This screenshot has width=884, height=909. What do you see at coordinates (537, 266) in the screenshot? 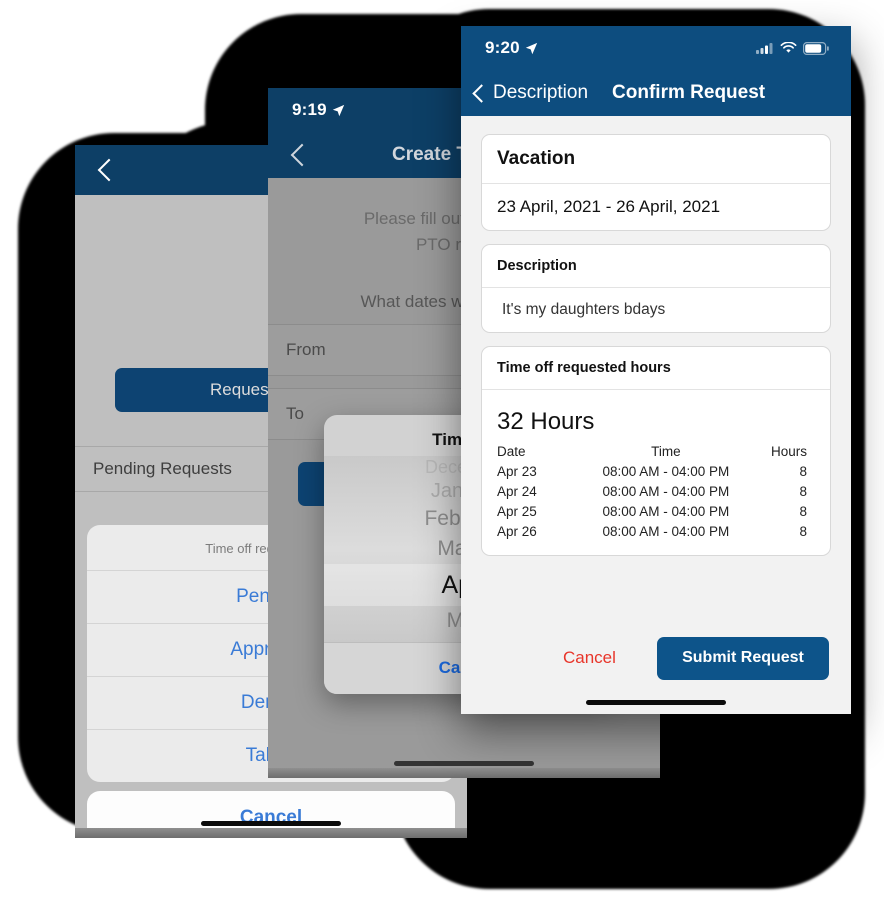
I see `description-header: Description` at bounding box center [537, 266].